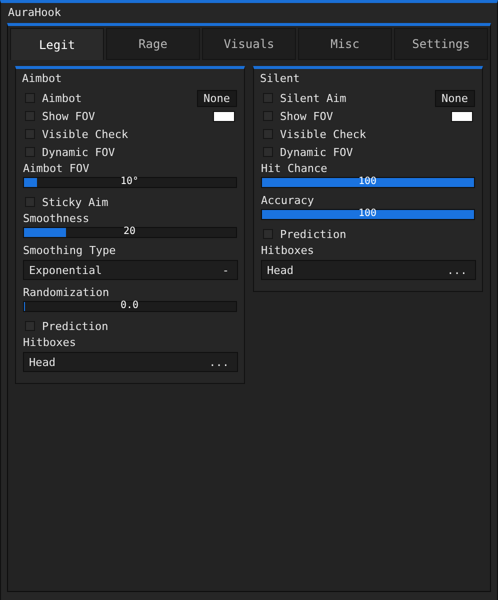  Describe the element at coordinates (153, 44) in the screenshot. I see `tab: Rage` at that location.